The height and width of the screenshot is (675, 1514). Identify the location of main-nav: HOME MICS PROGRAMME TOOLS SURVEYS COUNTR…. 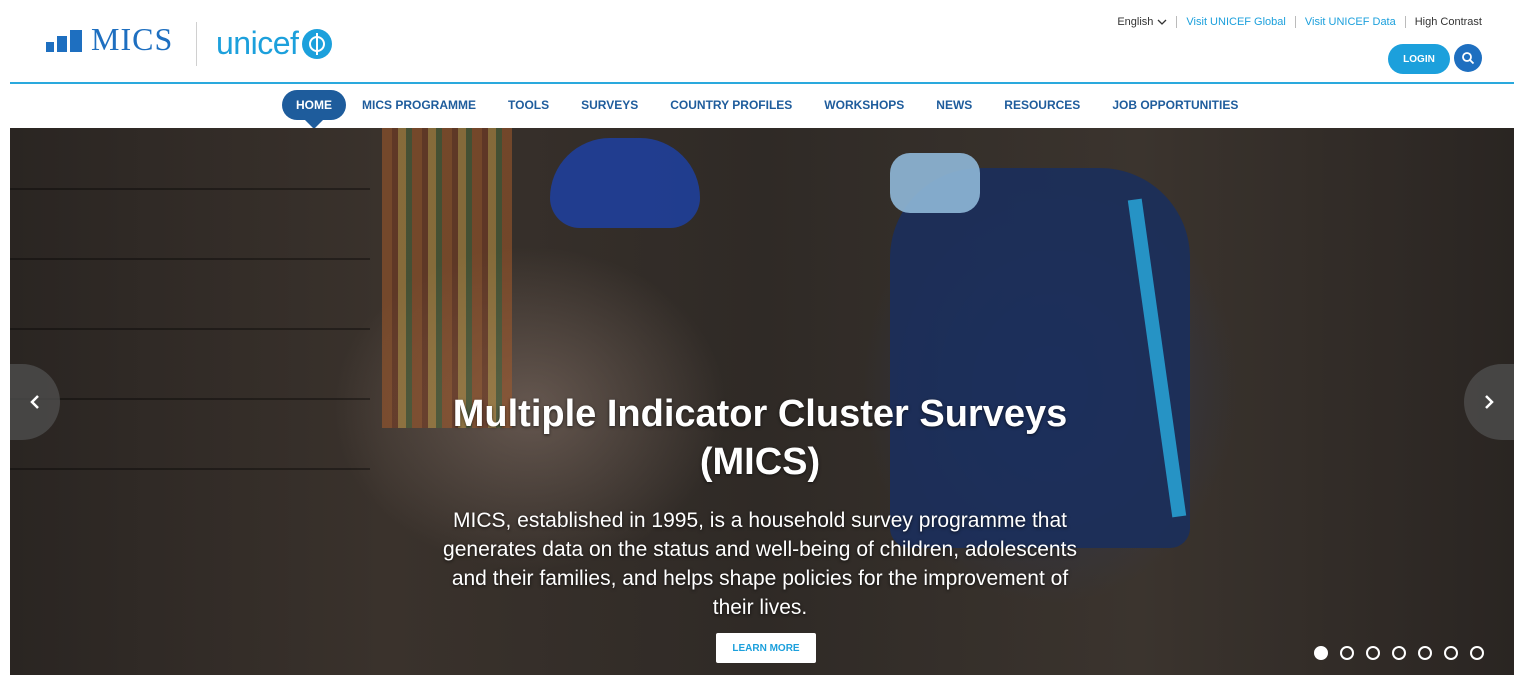
(762, 106).